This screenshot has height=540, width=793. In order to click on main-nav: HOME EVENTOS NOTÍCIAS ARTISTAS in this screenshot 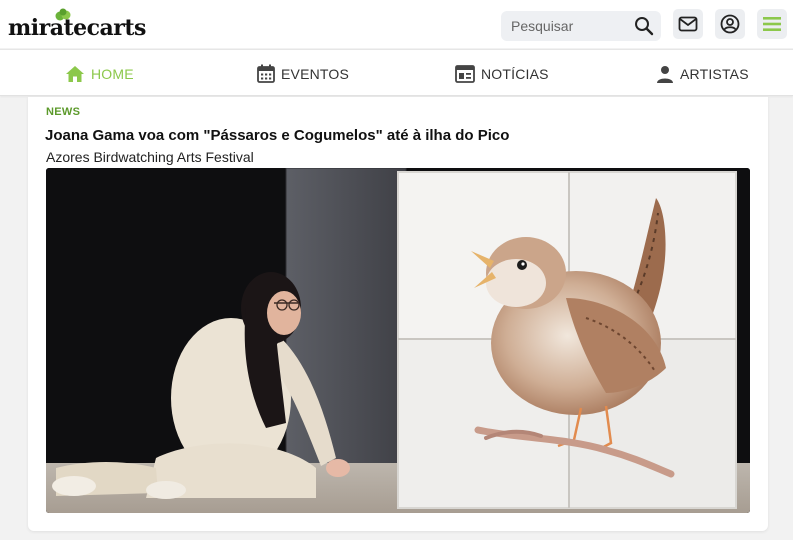, I will do `click(396, 72)`.